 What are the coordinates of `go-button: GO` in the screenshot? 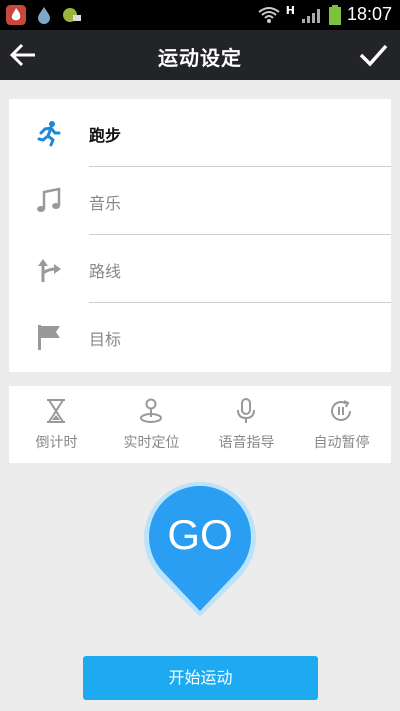 It's located at (200, 550).